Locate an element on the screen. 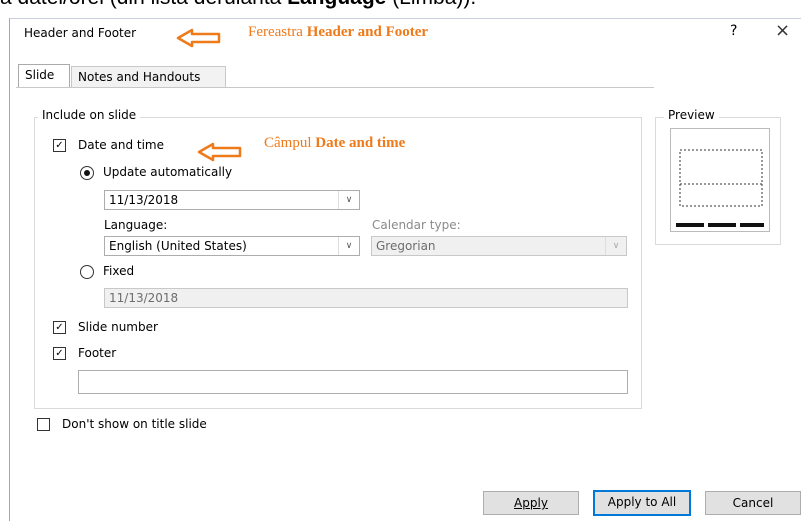 Image resolution: width=801 pixels, height=521 pixels. apply-label: Apply is located at coordinates (531, 503).